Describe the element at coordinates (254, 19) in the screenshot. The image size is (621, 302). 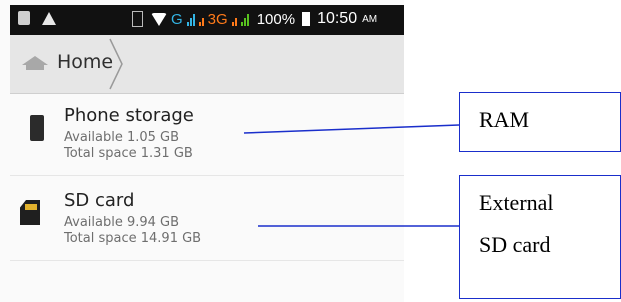
I see `status-right: G 3G 100% 10:50 AM` at that location.